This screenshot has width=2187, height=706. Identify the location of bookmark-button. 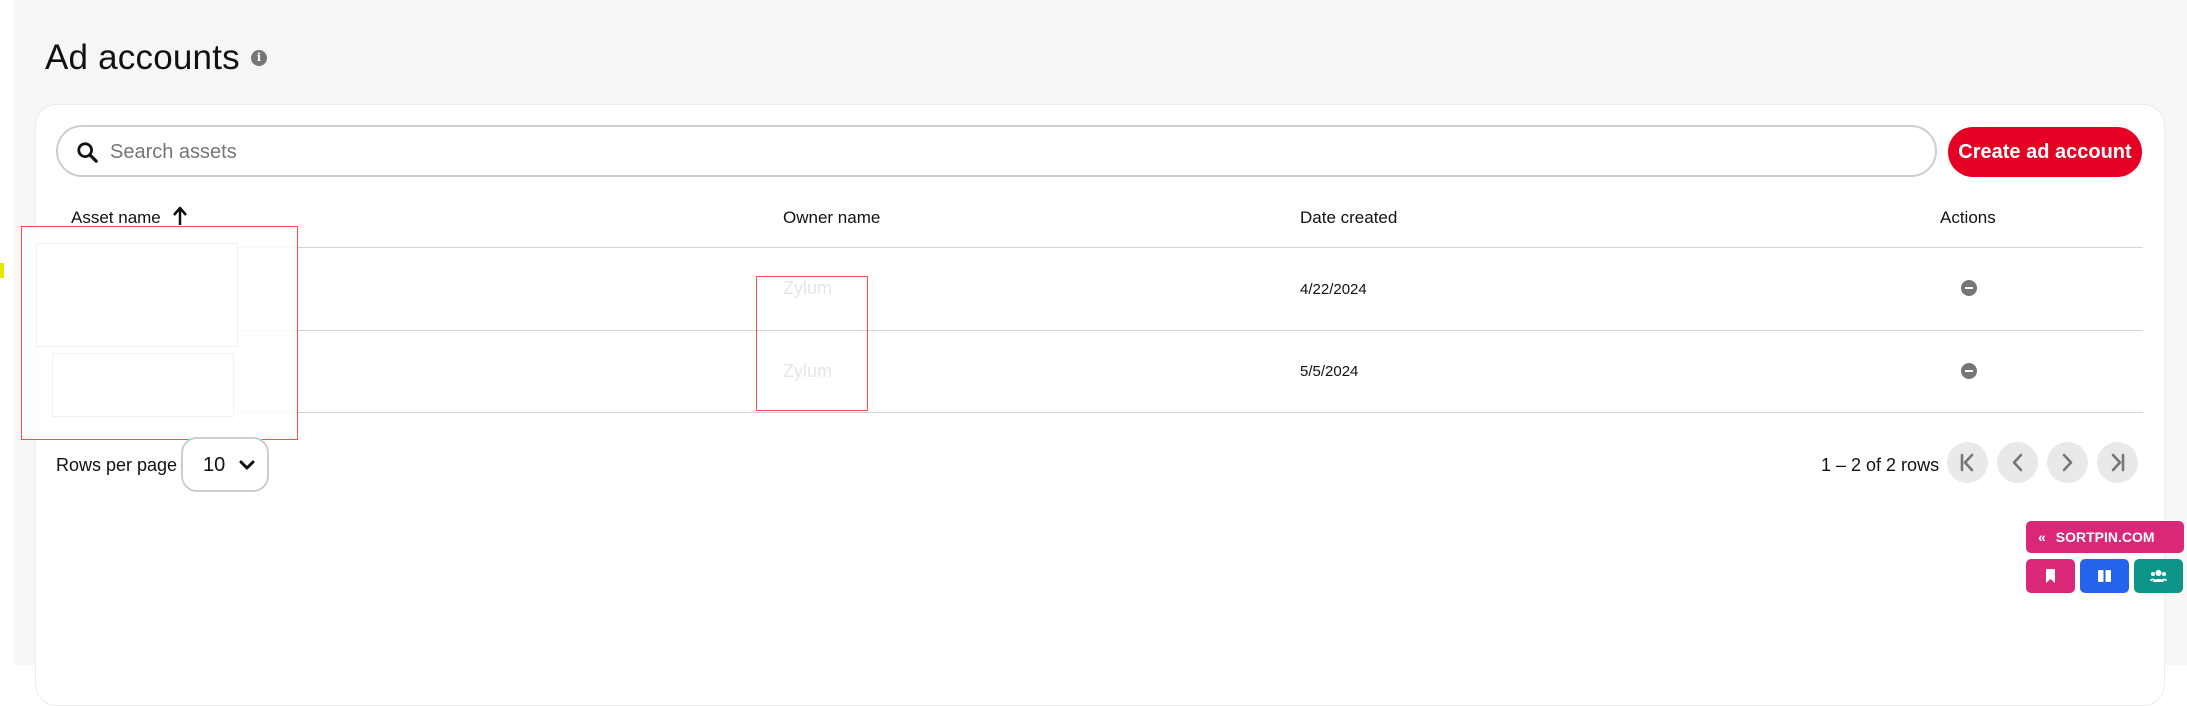
(2050, 576).